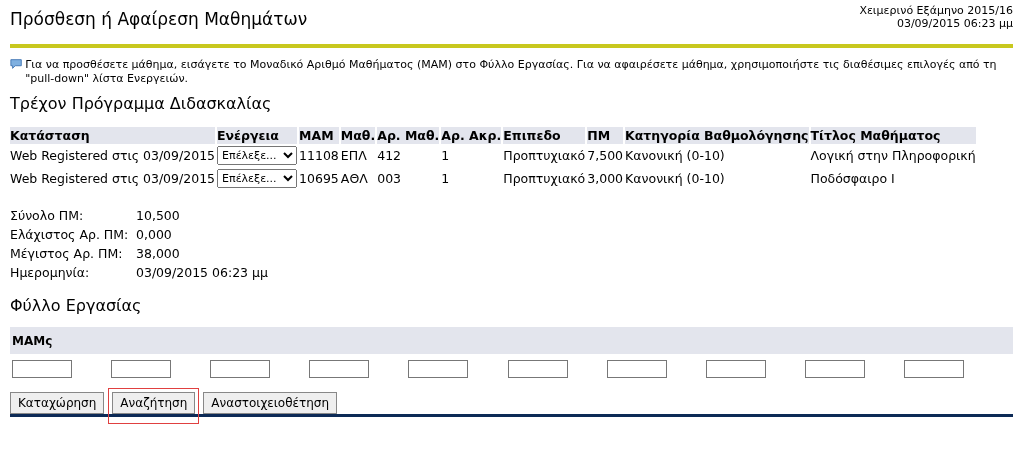  Describe the element at coordinates (893, 156) in the screenshot. I see `table-cell-text: Λογική στην Πληροφορική` at that location.